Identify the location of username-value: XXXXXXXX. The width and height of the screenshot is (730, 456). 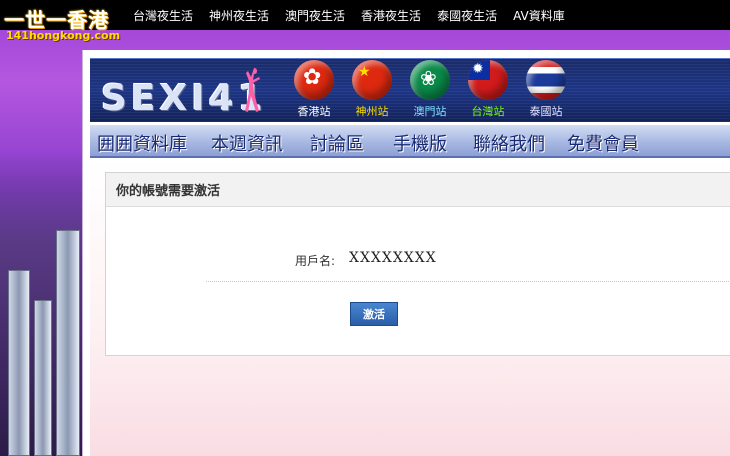
(393, 258).